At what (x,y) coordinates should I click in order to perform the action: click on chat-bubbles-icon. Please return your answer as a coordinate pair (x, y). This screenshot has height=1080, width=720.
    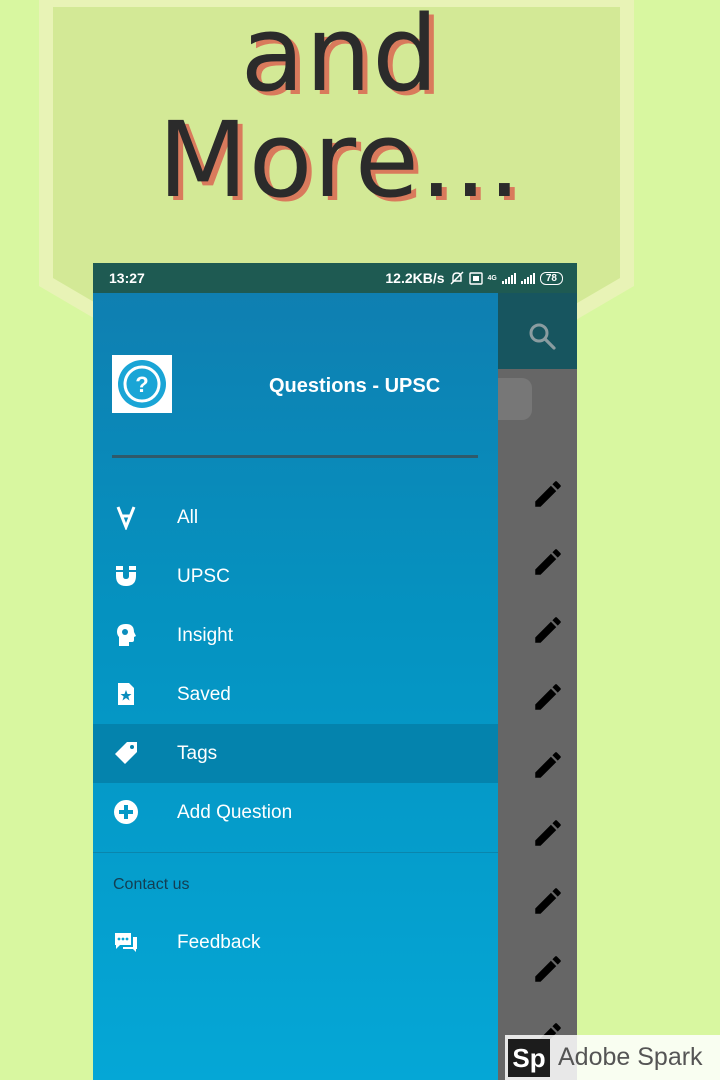
    Looking at the image, I should click on (126, 942).